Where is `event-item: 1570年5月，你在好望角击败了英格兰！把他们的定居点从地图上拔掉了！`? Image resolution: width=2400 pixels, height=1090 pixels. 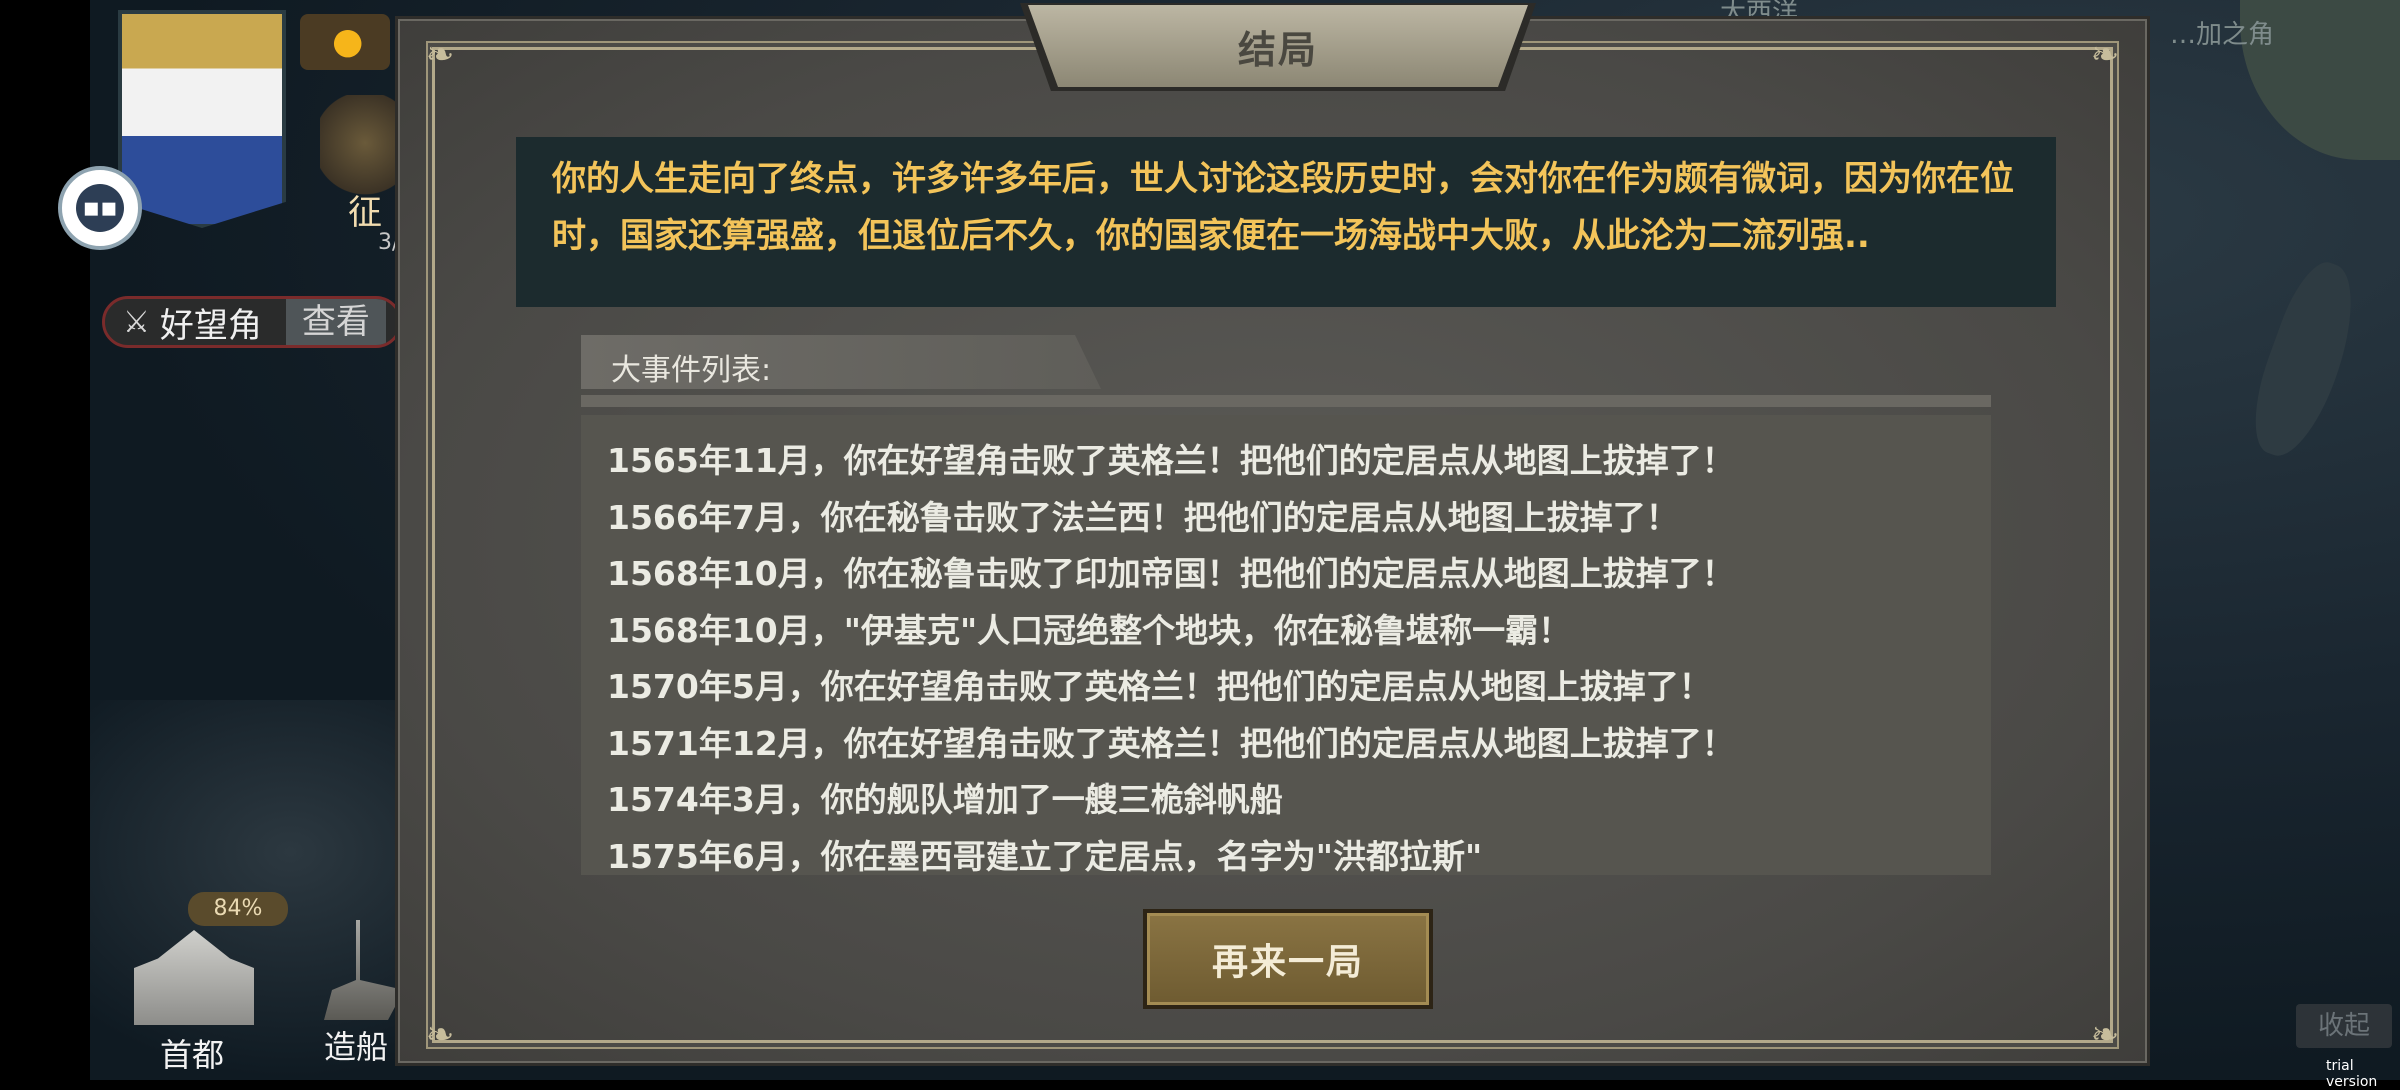 event-item: 1570年5月，你在好望角击败了英格兰！把他们的定居点从地图上拔掉了！ is located at coordinates (1159, 686).